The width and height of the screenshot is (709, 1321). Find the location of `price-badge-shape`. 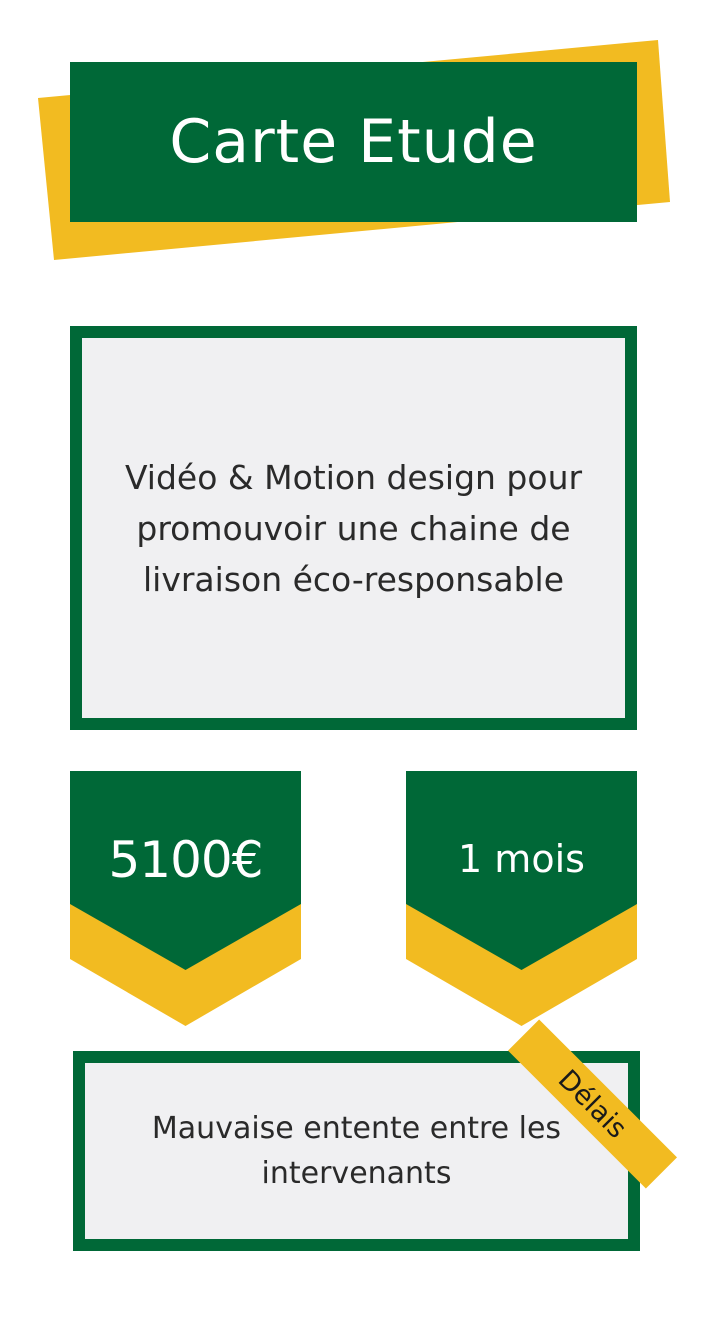

price-badge-shape is located at coordinates (185, 898).